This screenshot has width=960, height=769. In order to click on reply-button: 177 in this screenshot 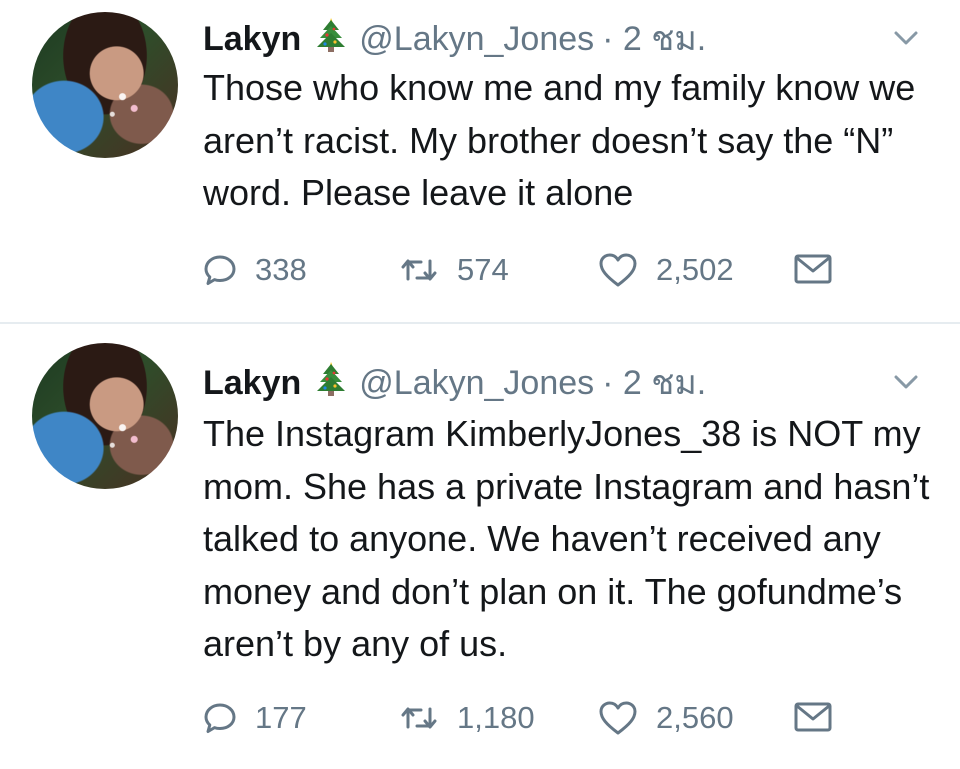, I will do `click(255, 718)`.